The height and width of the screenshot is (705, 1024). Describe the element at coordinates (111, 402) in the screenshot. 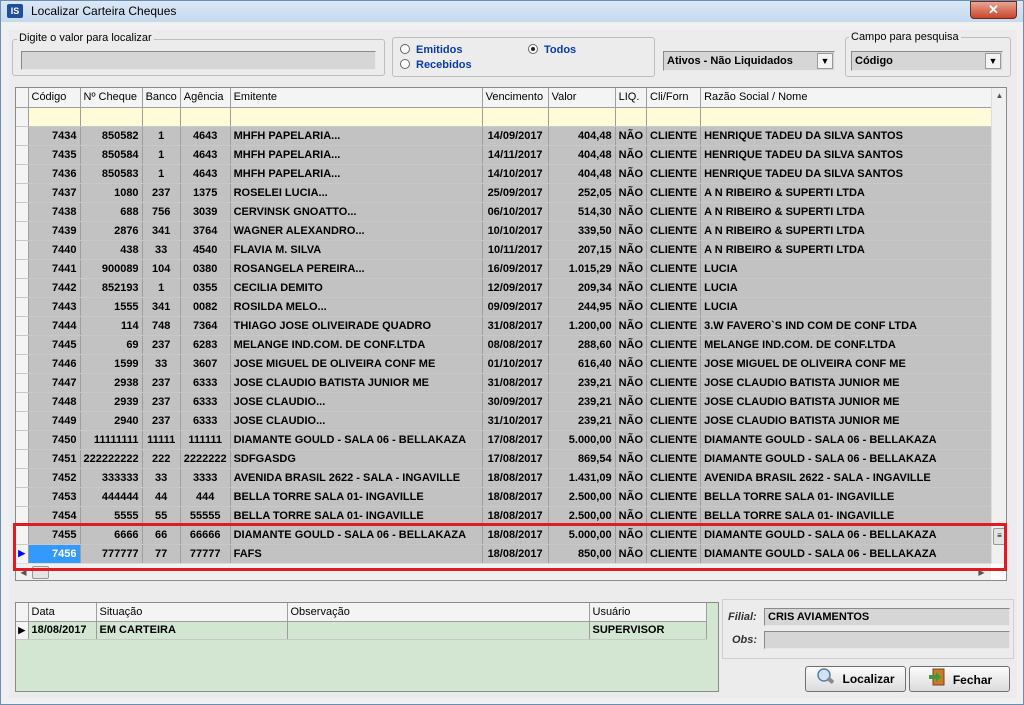

I see `table-cell: 2939` at that location.